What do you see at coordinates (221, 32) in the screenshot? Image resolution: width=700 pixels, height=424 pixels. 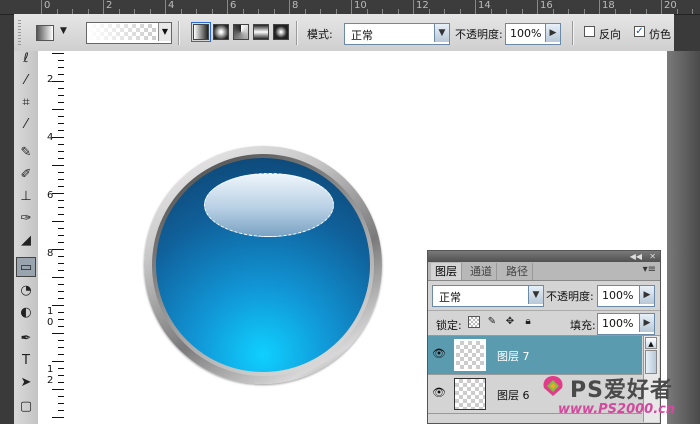 I see `radial-gradient-button` at bounding box center [221, 32].